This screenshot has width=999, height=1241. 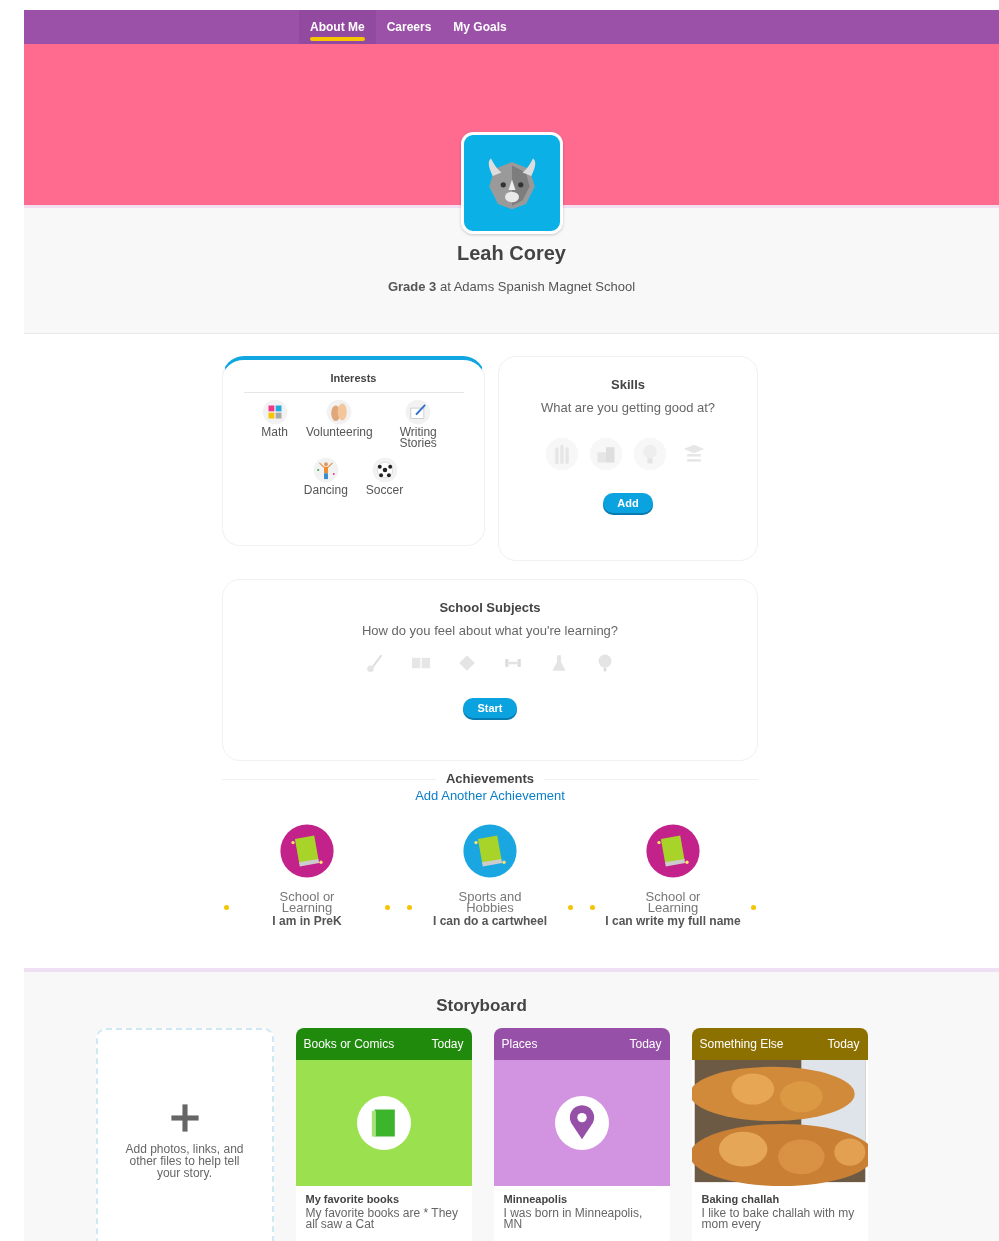 I want to click on lightbulb-icon, so click(x=650, y=454).